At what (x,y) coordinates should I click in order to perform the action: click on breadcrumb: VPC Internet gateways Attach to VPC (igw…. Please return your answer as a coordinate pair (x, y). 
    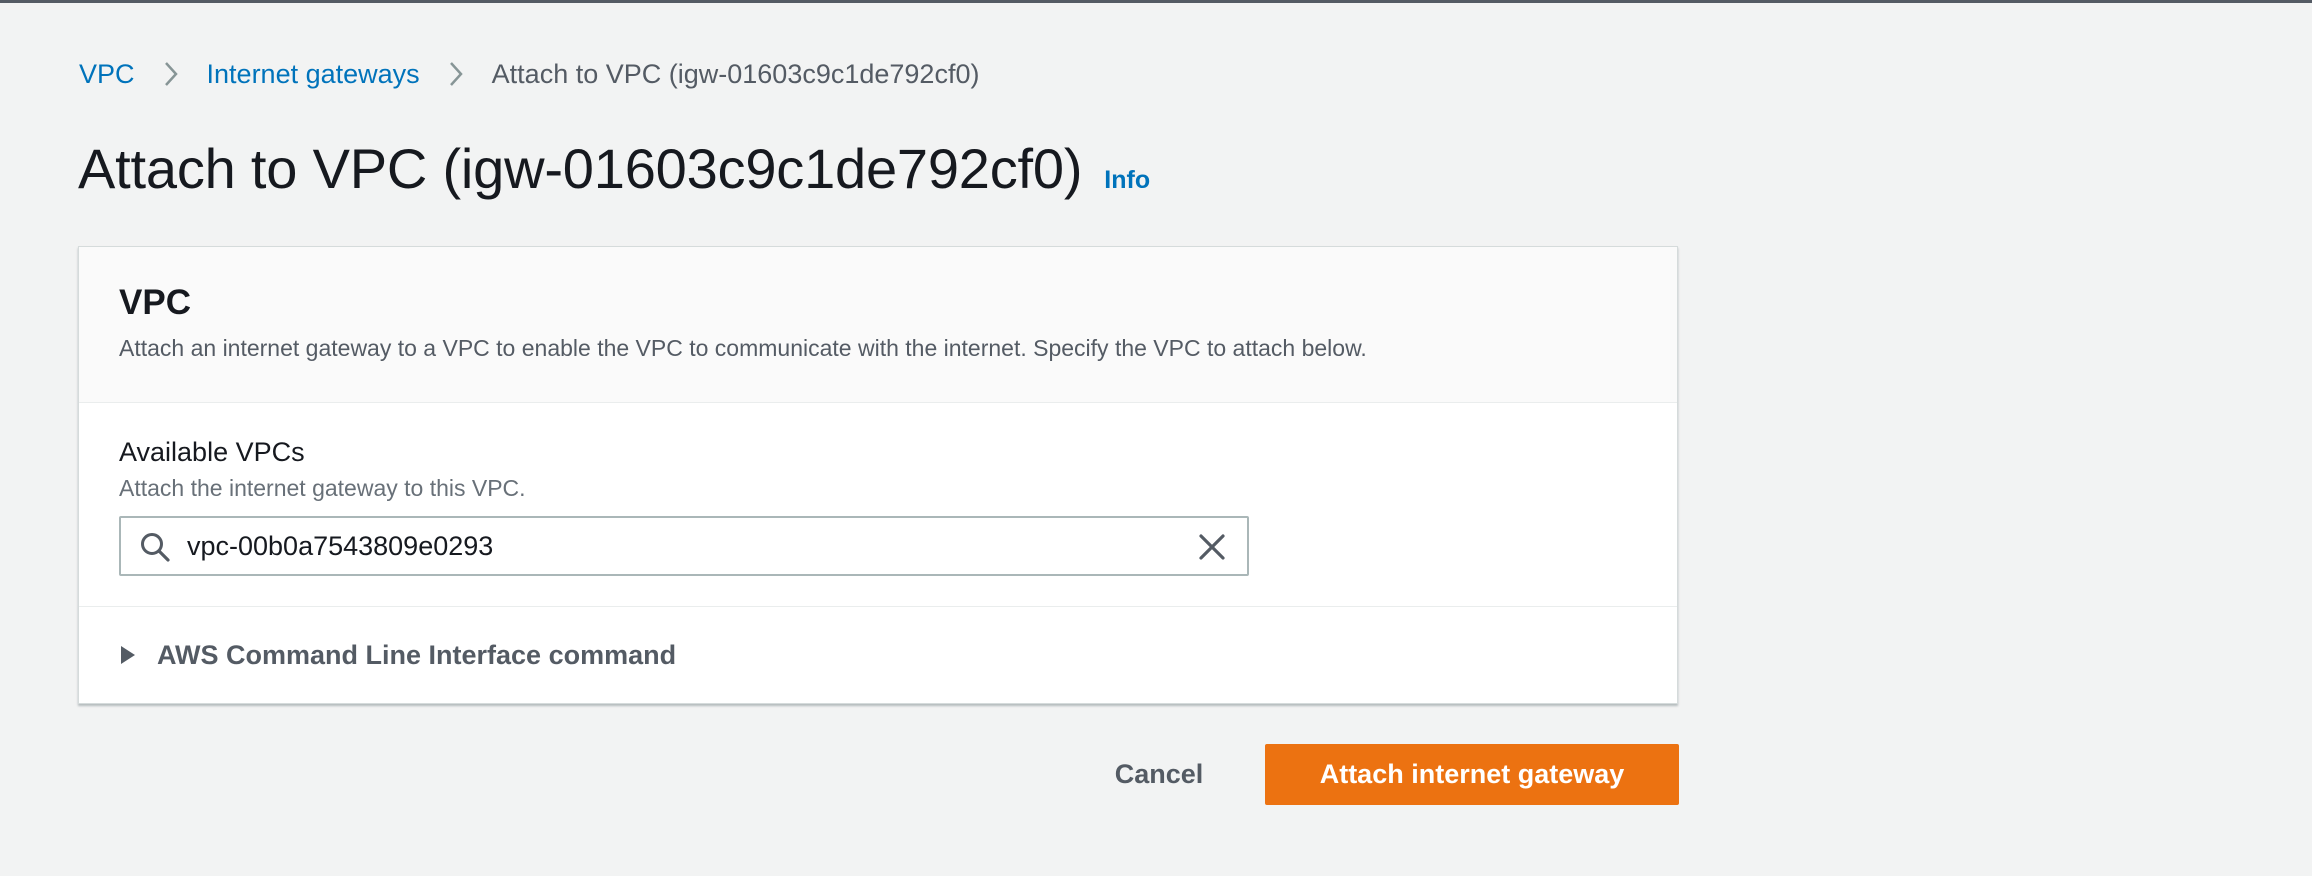
    Looking at the image, I should click on (529, 74).